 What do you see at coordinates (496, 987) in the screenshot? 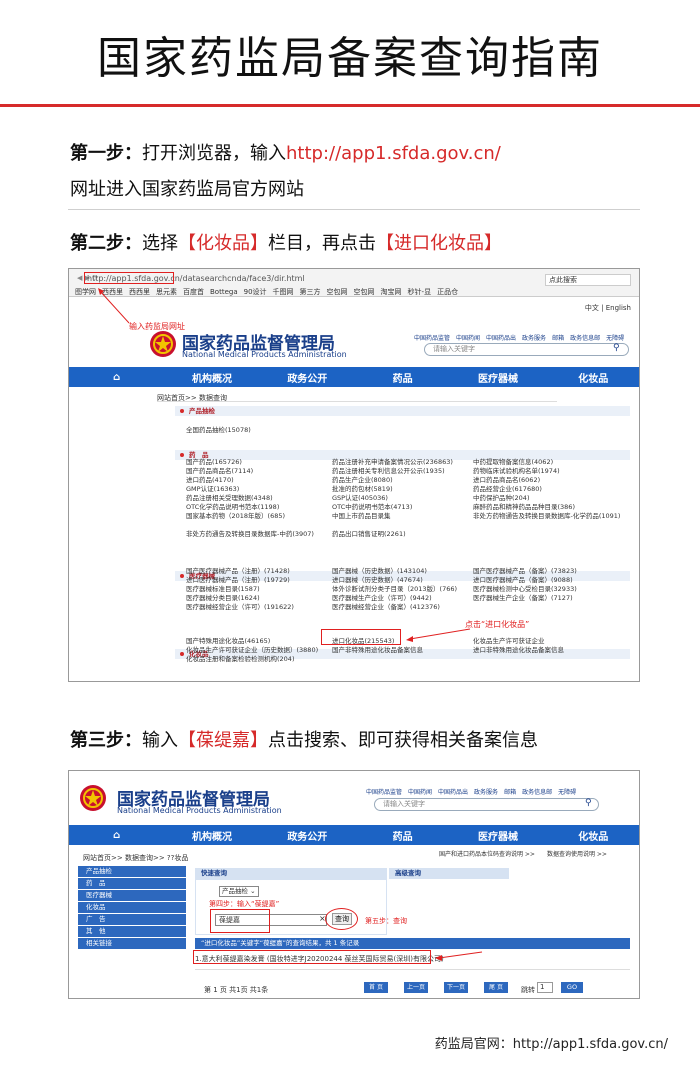
I see `pager-button: 尾 页` at bounding box center [496, 987].